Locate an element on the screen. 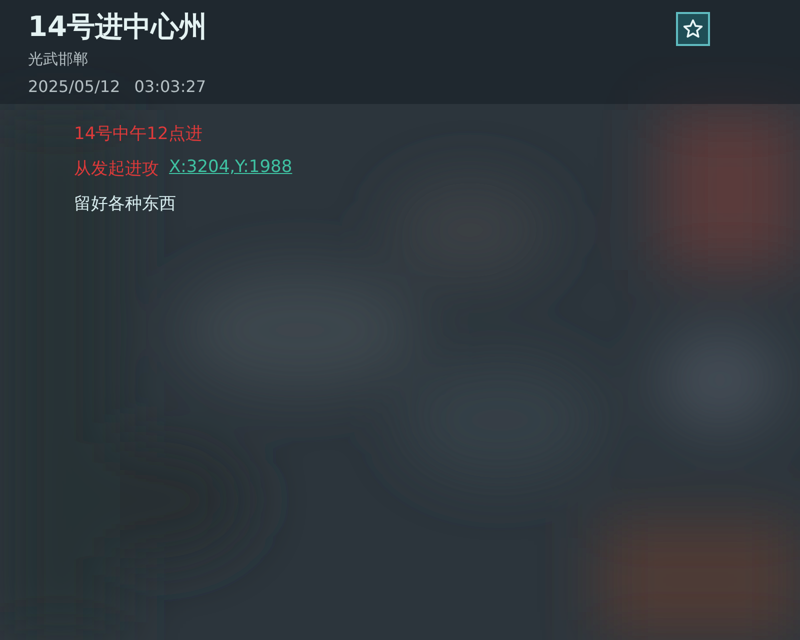  coordinate-link: X:3204,Y:1988 is located at coordinates (230, 168).